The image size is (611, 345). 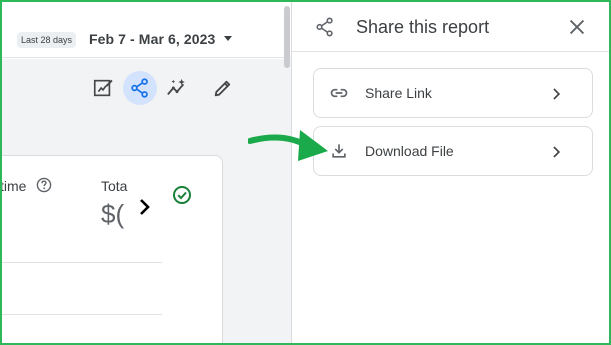 What do you see at coordinates (14, 186) in the screenshot?
I see `metric-label-time: time` at bounding box center [14, 186].